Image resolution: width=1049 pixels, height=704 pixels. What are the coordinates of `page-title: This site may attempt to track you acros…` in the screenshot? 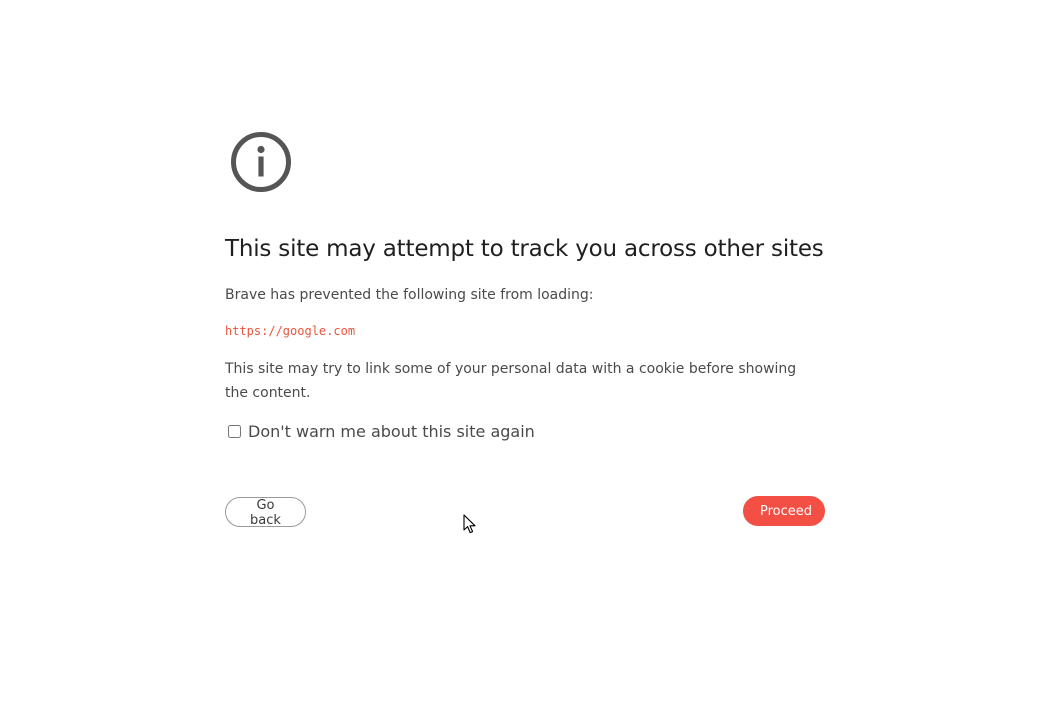 It's located at (524, 249).